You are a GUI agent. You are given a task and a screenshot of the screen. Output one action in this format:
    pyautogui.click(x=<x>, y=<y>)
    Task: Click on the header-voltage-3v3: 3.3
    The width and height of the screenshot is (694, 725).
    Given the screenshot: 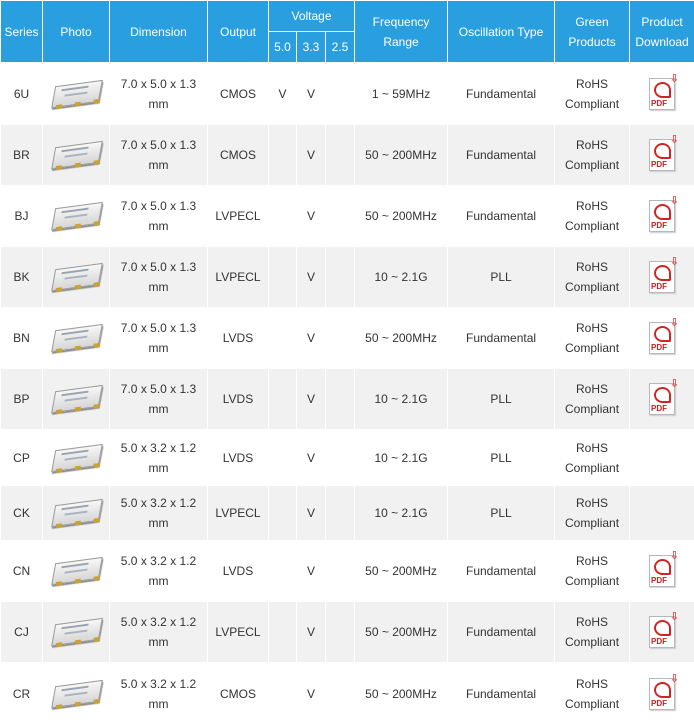 What is the action you would take?
    pyautogui.click(x=311, y=47)
    